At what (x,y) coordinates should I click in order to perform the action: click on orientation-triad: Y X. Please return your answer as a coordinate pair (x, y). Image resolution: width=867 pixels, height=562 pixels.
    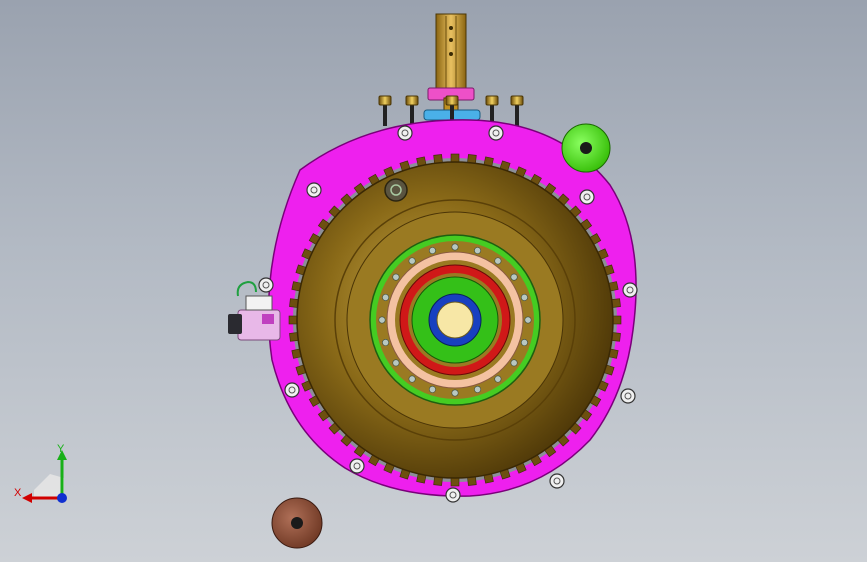
    Looking at the image, I should click on (40, 473).